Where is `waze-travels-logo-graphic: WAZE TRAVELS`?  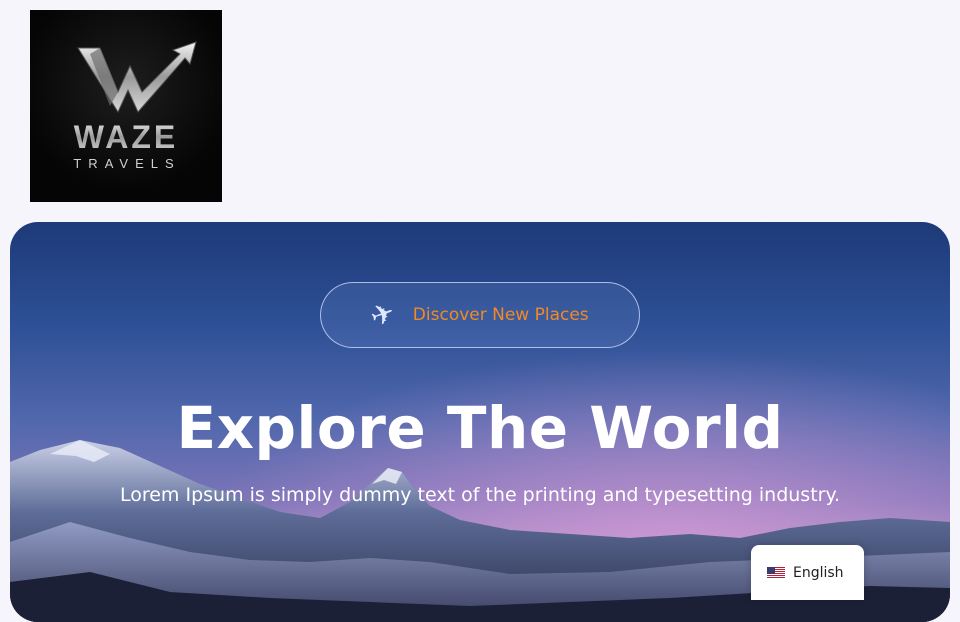 waze-travels-logo-graphic: WAZE TRAVELS is located at coordinates (135, 106).